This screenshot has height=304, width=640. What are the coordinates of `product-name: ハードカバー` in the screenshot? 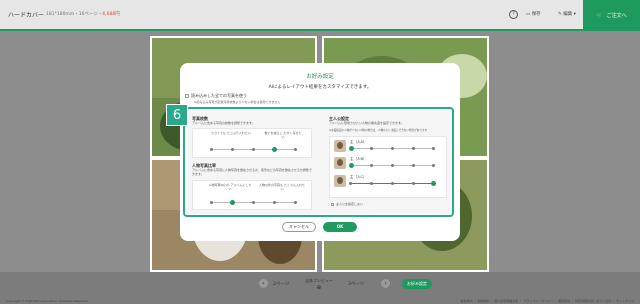 It's located at (26, 15).